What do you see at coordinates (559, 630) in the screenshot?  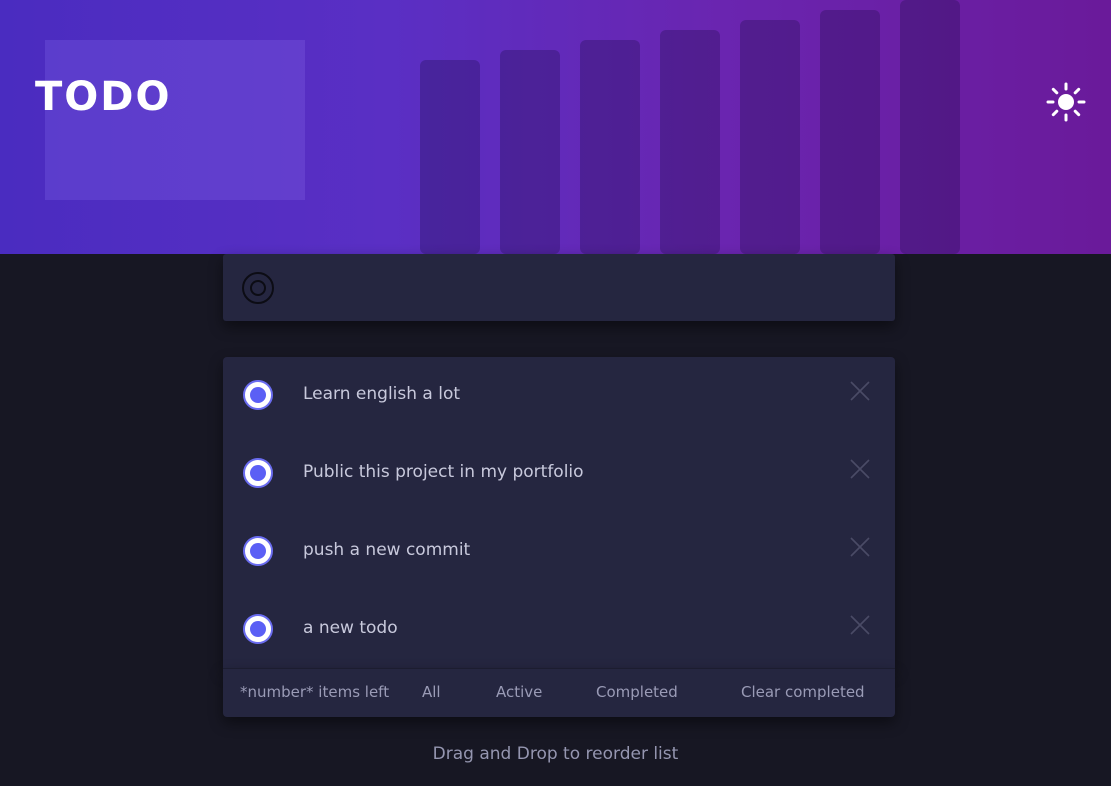 I see `todo-item: a new todo` at bounding box center [559, 630].